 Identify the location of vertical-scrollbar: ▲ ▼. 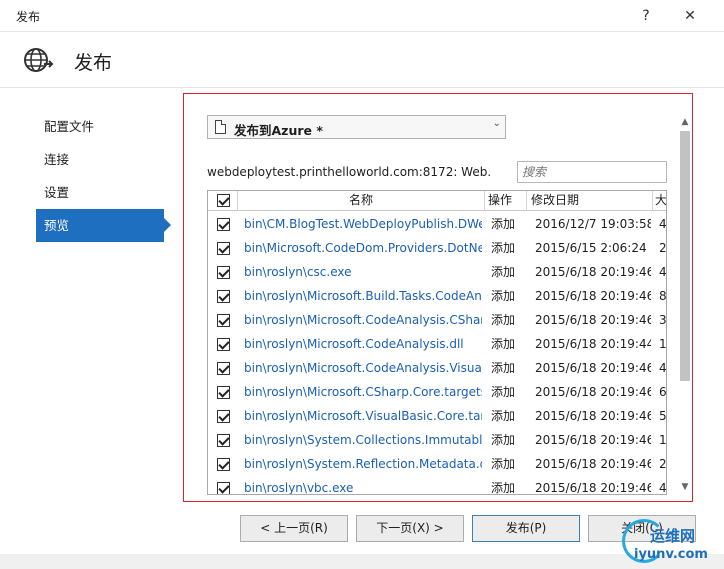
(685, 305).